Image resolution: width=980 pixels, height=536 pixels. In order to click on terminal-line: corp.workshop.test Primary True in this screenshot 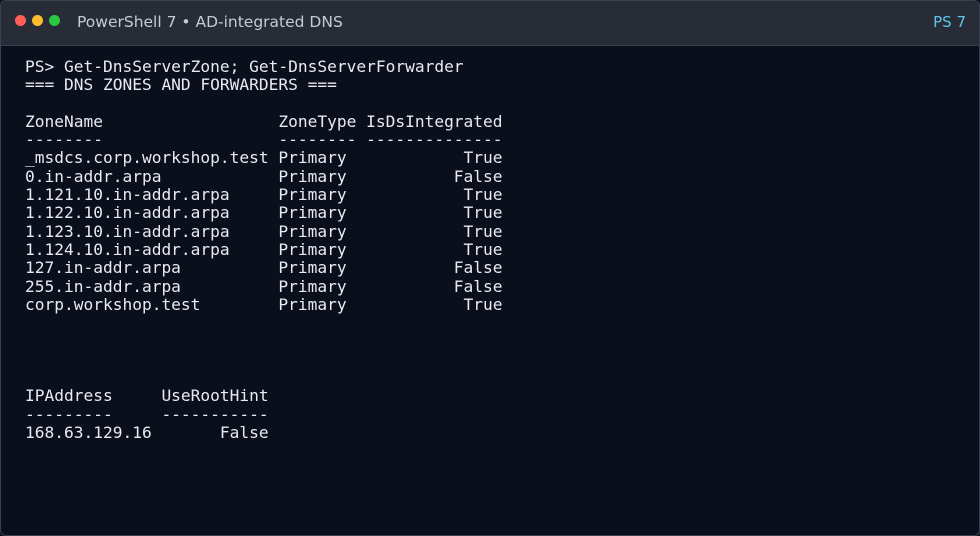, I will do `click(264, 304)`.